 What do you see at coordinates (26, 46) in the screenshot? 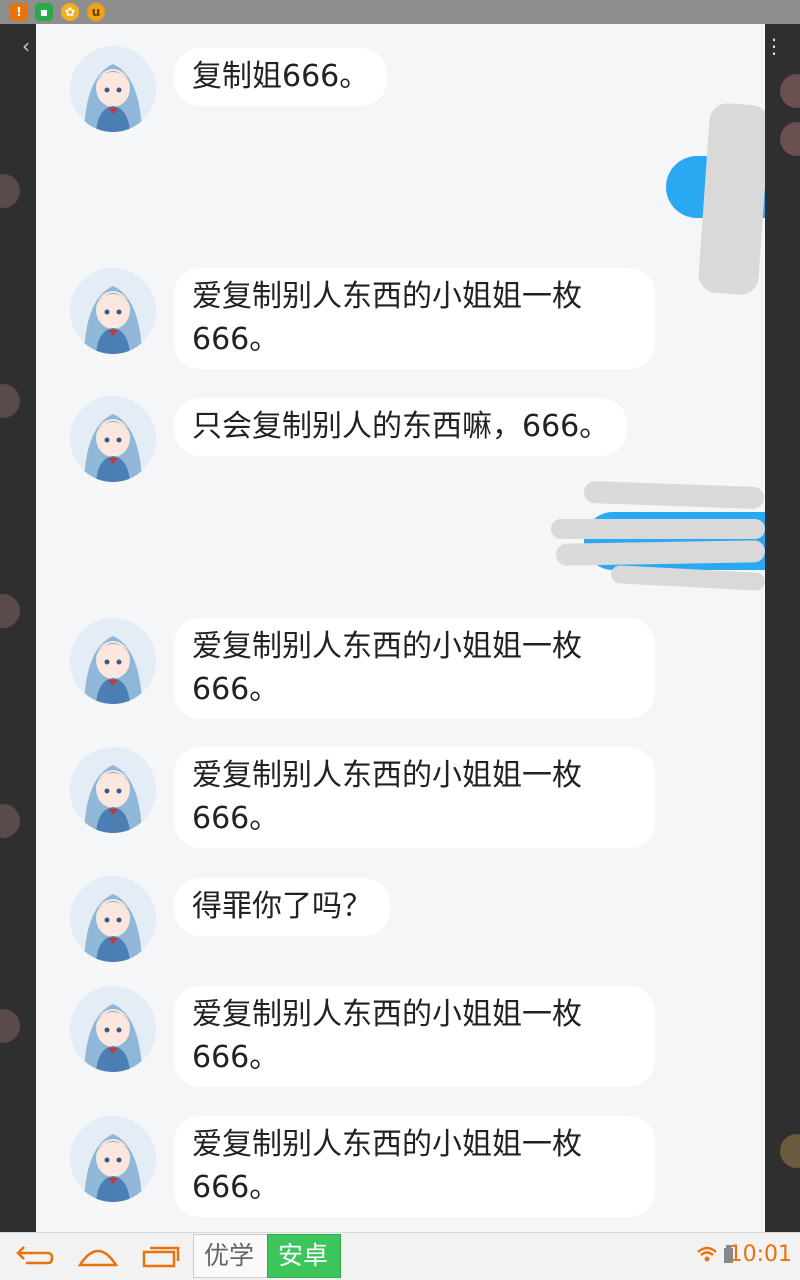
I see `back-arrow-icon: ‹` at bounding box center [26, 46].